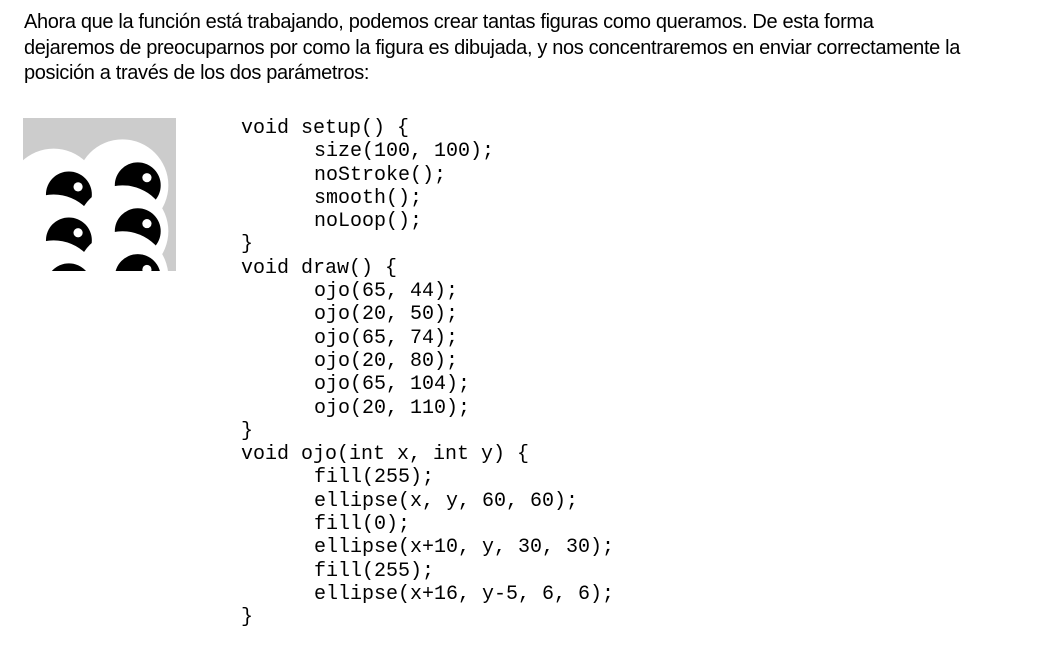 The height and width of the screenshot is (653, 1052). Describe the element at coordinates (385, 455) in the screenshot. I see `code-line: void ojo(int x, int y) {` at that location.